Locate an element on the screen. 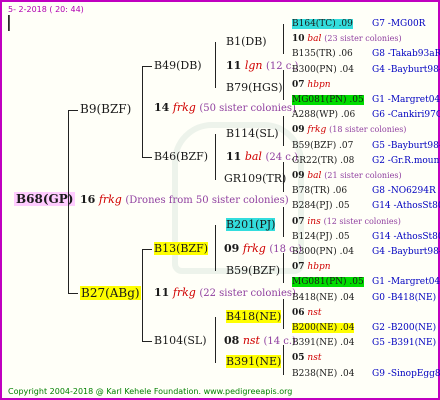  g3-node: B46(BZF) is located at coordinates (181, 156).